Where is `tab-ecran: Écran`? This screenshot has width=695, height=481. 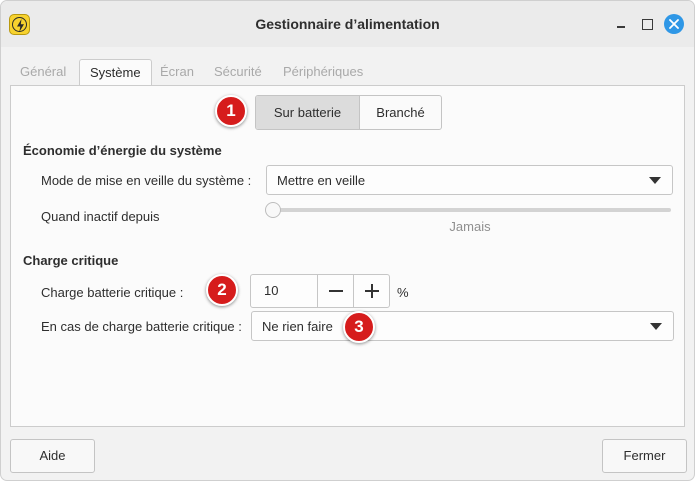
tab-ecran: Écran is located at coordinates (177, 72).